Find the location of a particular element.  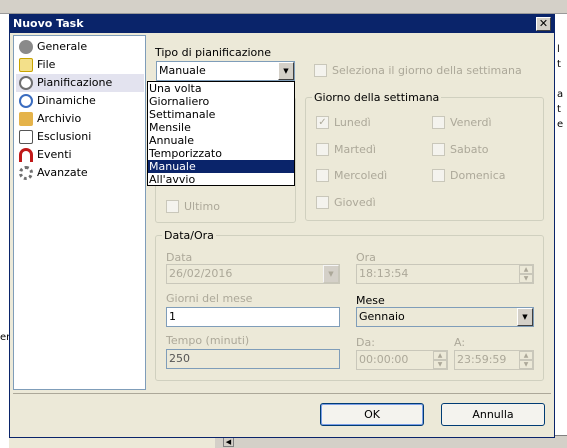

weekday-group-title: Giorno della settimana is located at coordinates (377, 97).